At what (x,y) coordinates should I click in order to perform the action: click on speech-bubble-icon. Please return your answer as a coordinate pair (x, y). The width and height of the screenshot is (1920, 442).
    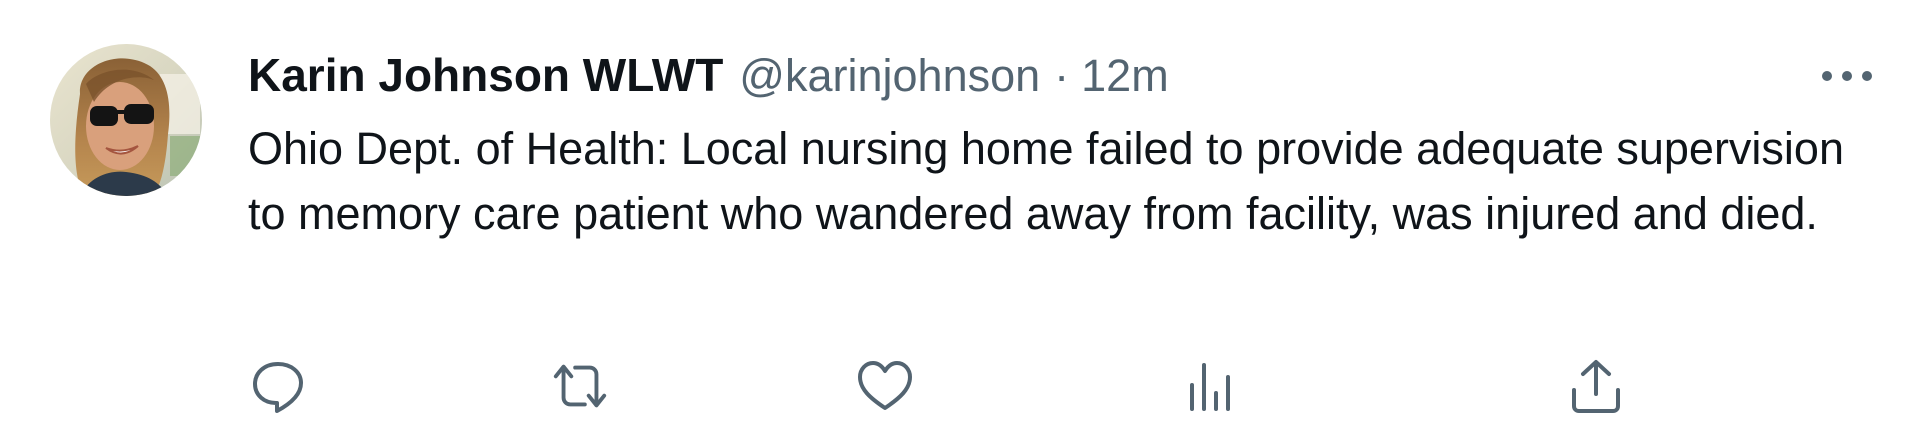
    Looking at the image, I should click on (278, 387).